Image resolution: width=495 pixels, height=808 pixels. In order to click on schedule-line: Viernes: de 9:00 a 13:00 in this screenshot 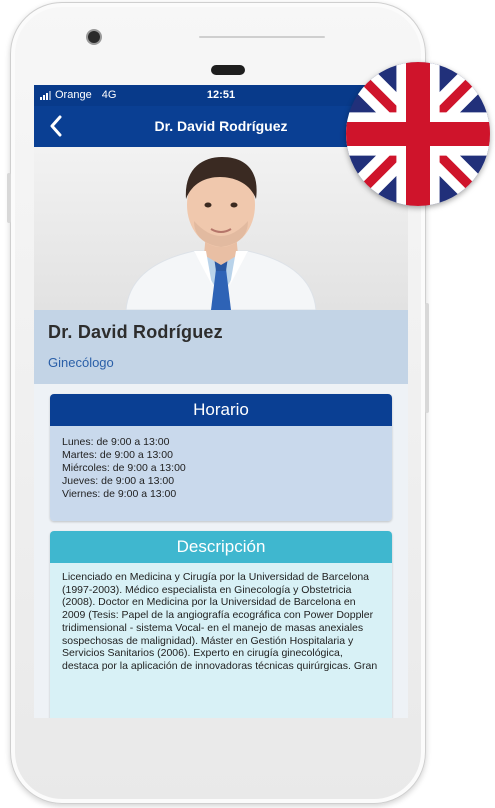, I will do `click(119, 494)`.